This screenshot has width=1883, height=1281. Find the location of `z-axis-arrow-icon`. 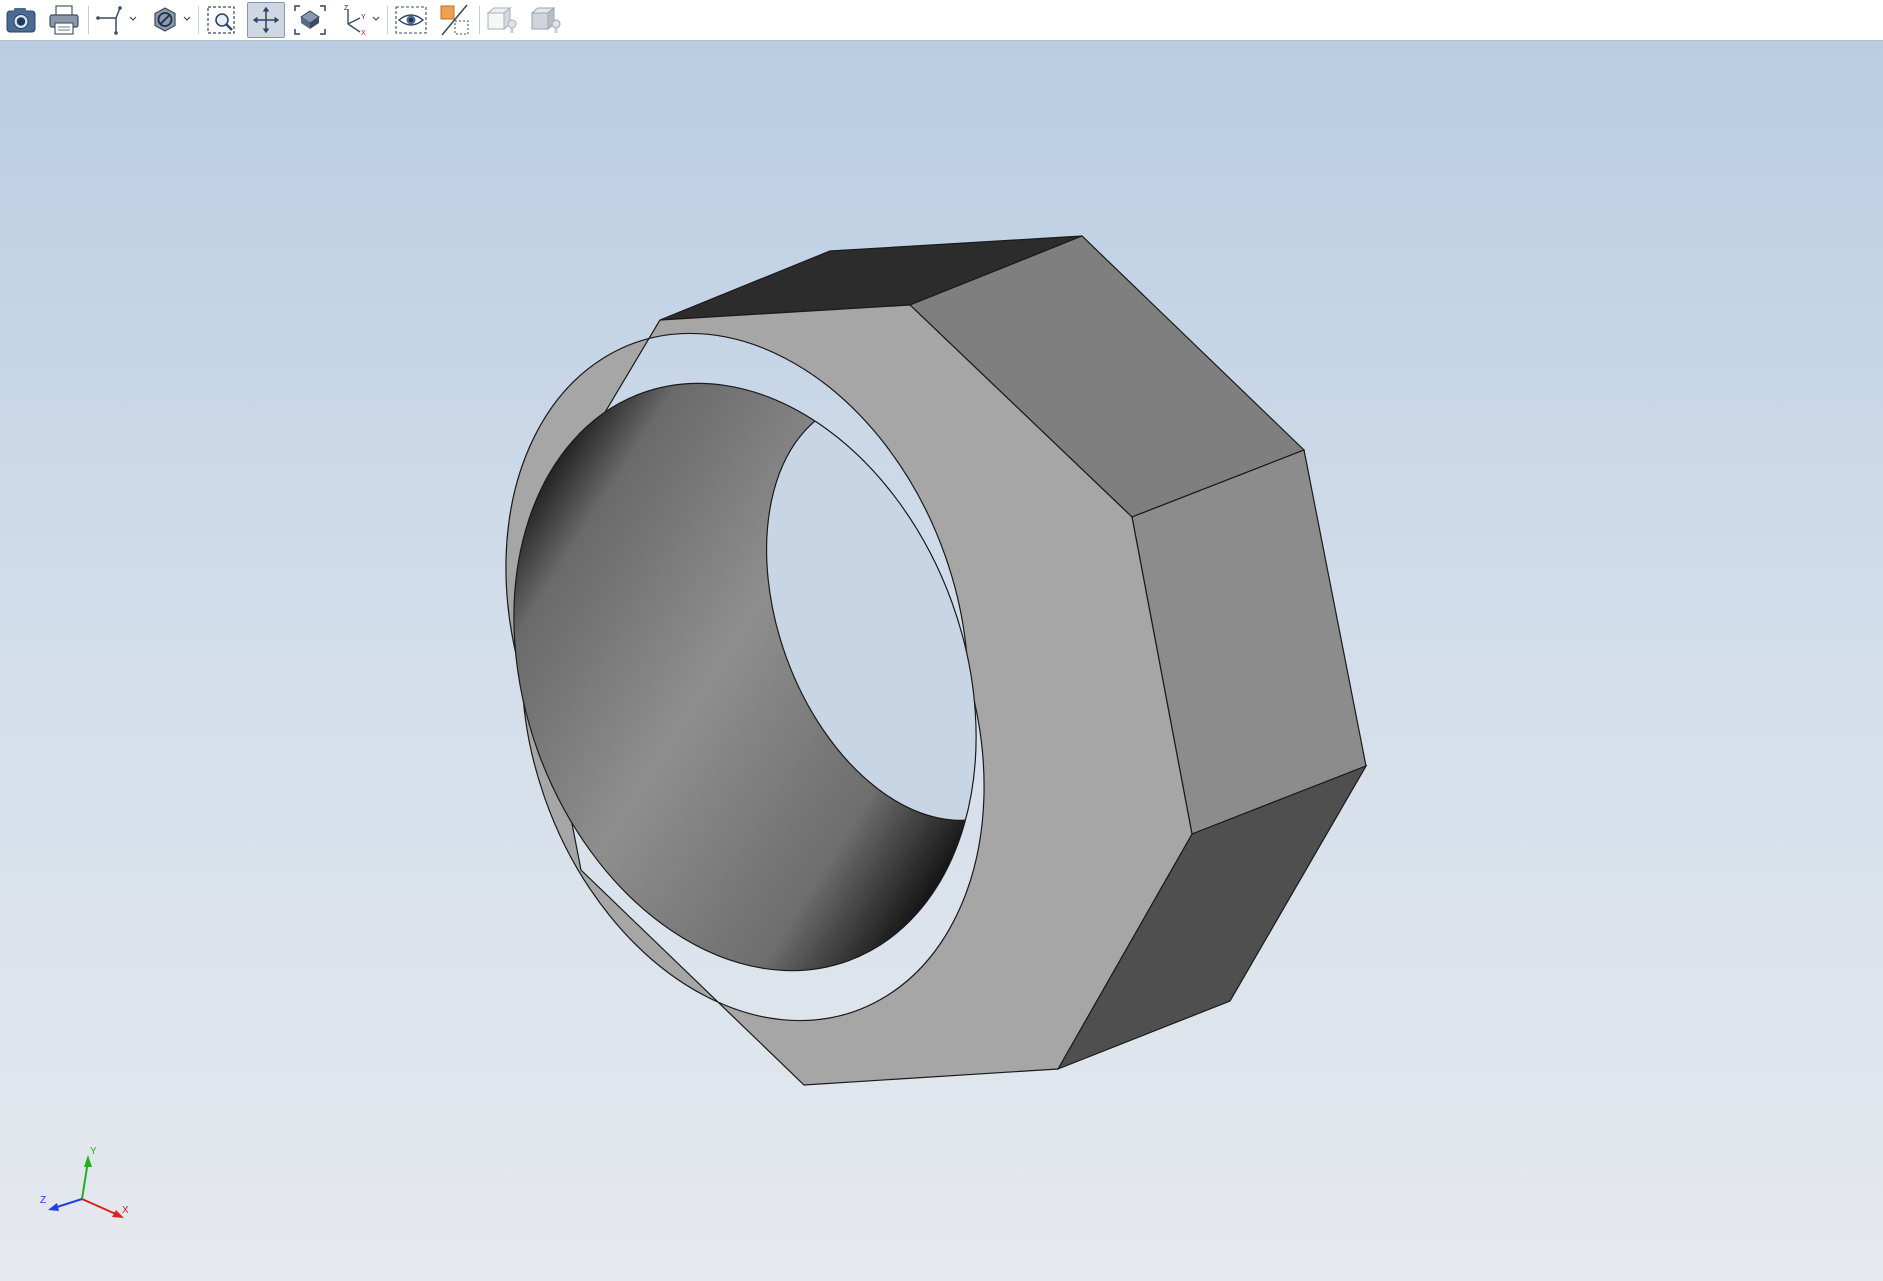

z-axis-arrow-icon is located at coordinates (53, 1207).